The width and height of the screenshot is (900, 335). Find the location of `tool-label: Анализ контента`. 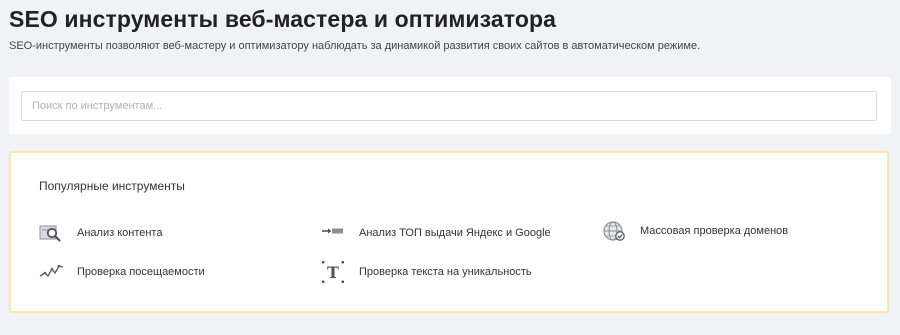

tool-label: Анализ контента is located at coordinates (120, 233).